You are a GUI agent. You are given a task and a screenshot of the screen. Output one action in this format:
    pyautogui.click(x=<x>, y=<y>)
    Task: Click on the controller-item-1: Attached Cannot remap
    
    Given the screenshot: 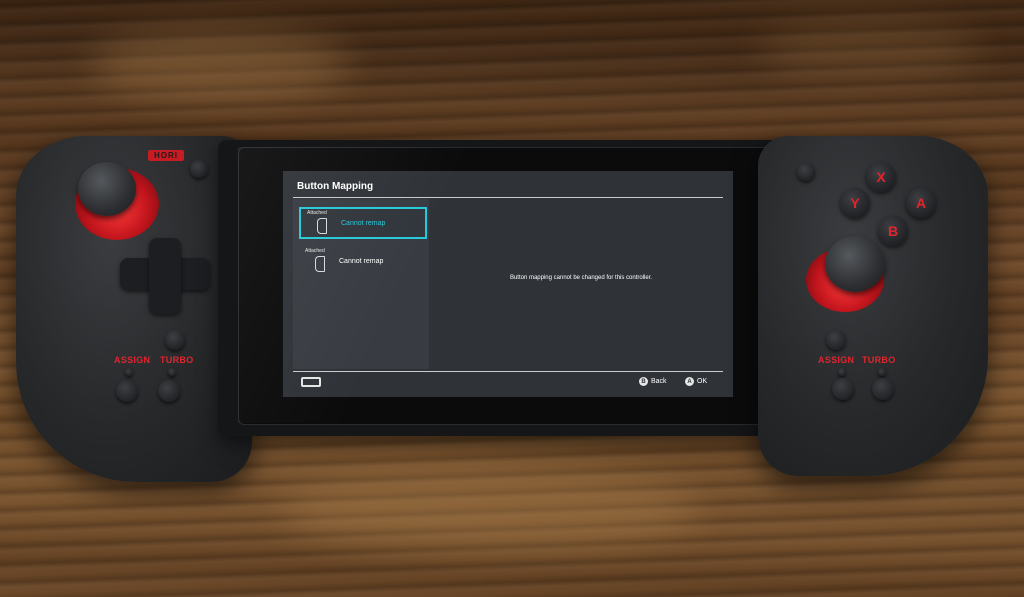 What is the action you would take?
    pyautogui.click(x=363, y=223)
    